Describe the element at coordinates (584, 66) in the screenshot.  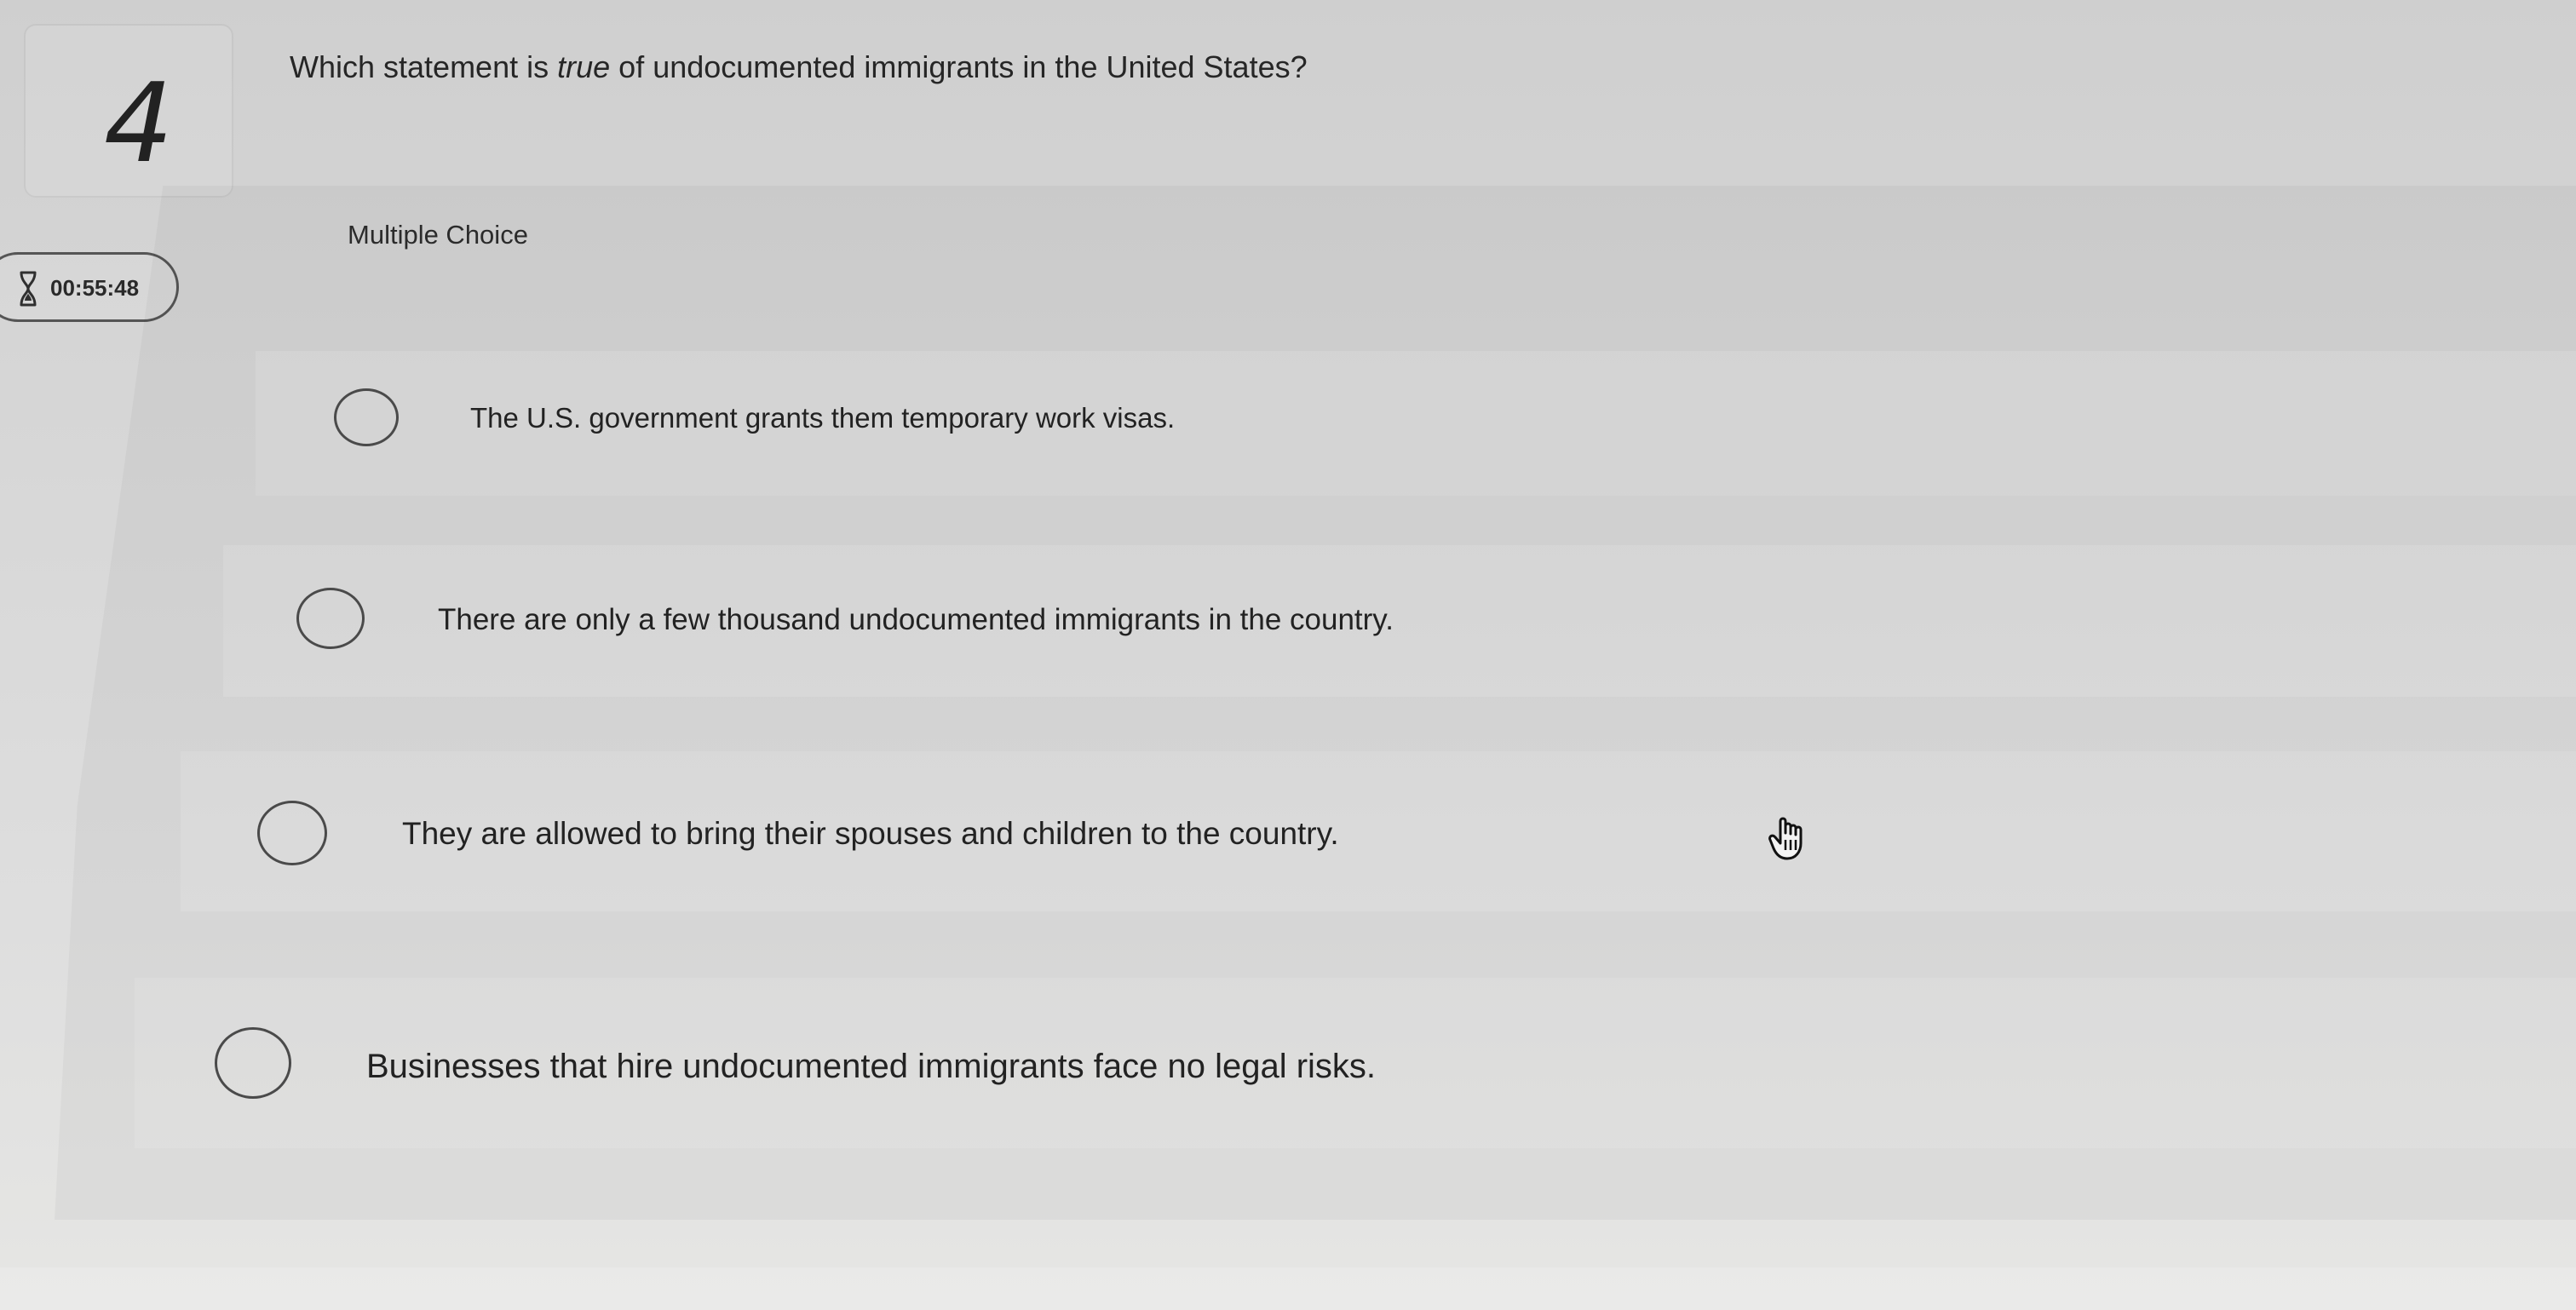
I see `question-text-emphasis: true` at that location.